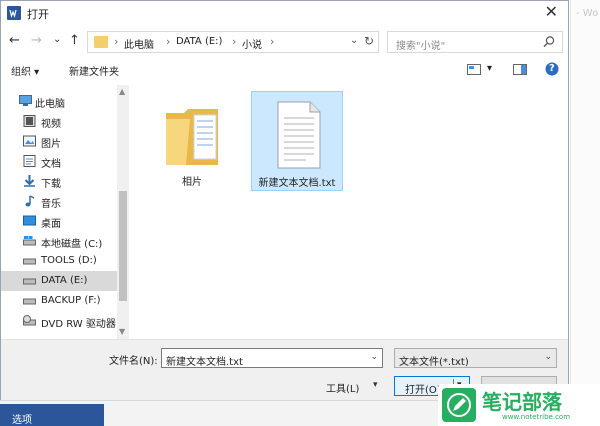 The width and height of the screenshot is (600, 426). Describe the element at coordinates (139, 43) in the screenshot. I see `breadcrumb-this-pc: 此电脑` at that location.